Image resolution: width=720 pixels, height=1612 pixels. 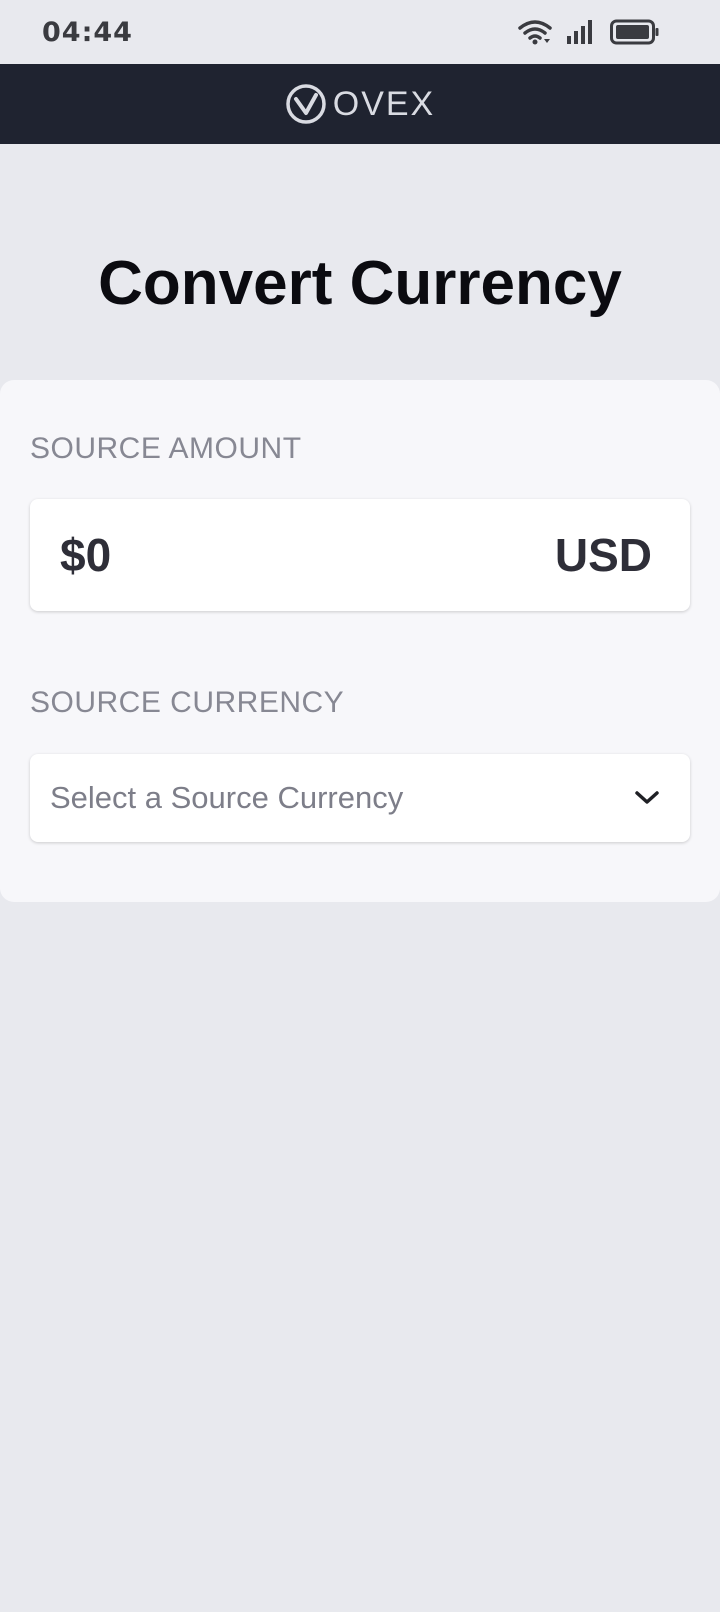 I want to click on status-bar: 04:44, so click(x=360, y=32).